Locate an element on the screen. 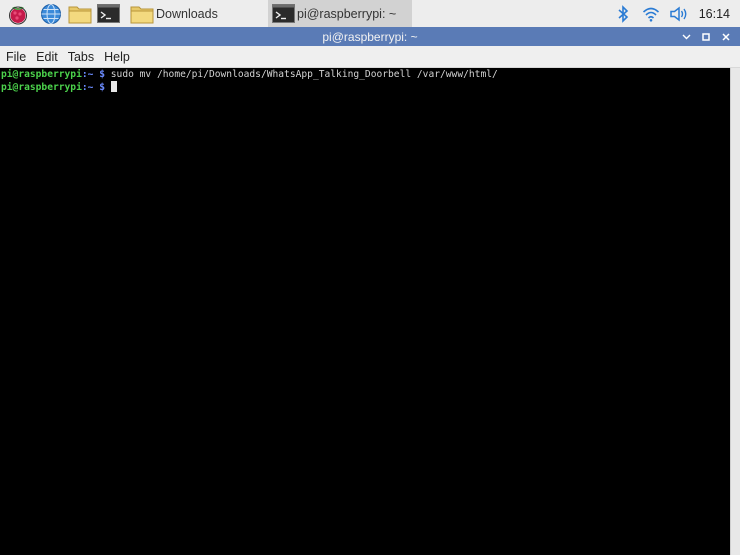  taskbar: Downloads pi@raspberrypi: ~ 16:14 is located at coordinates (370, 13).